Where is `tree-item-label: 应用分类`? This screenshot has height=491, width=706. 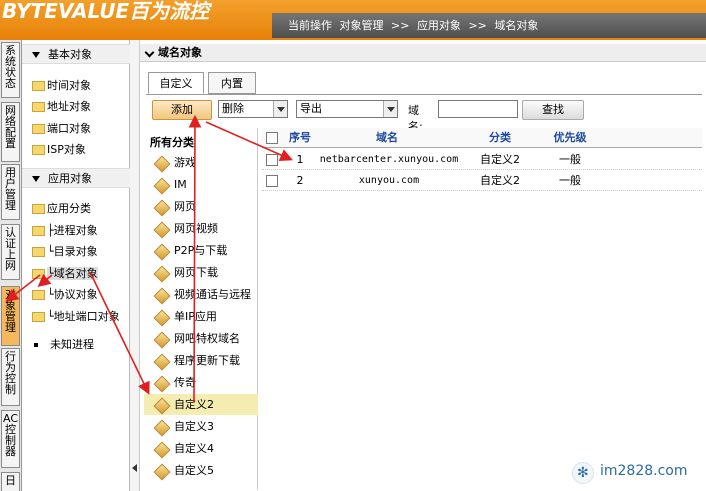 tree-item-label: 应用分类 is located at coordinates (69, 208).